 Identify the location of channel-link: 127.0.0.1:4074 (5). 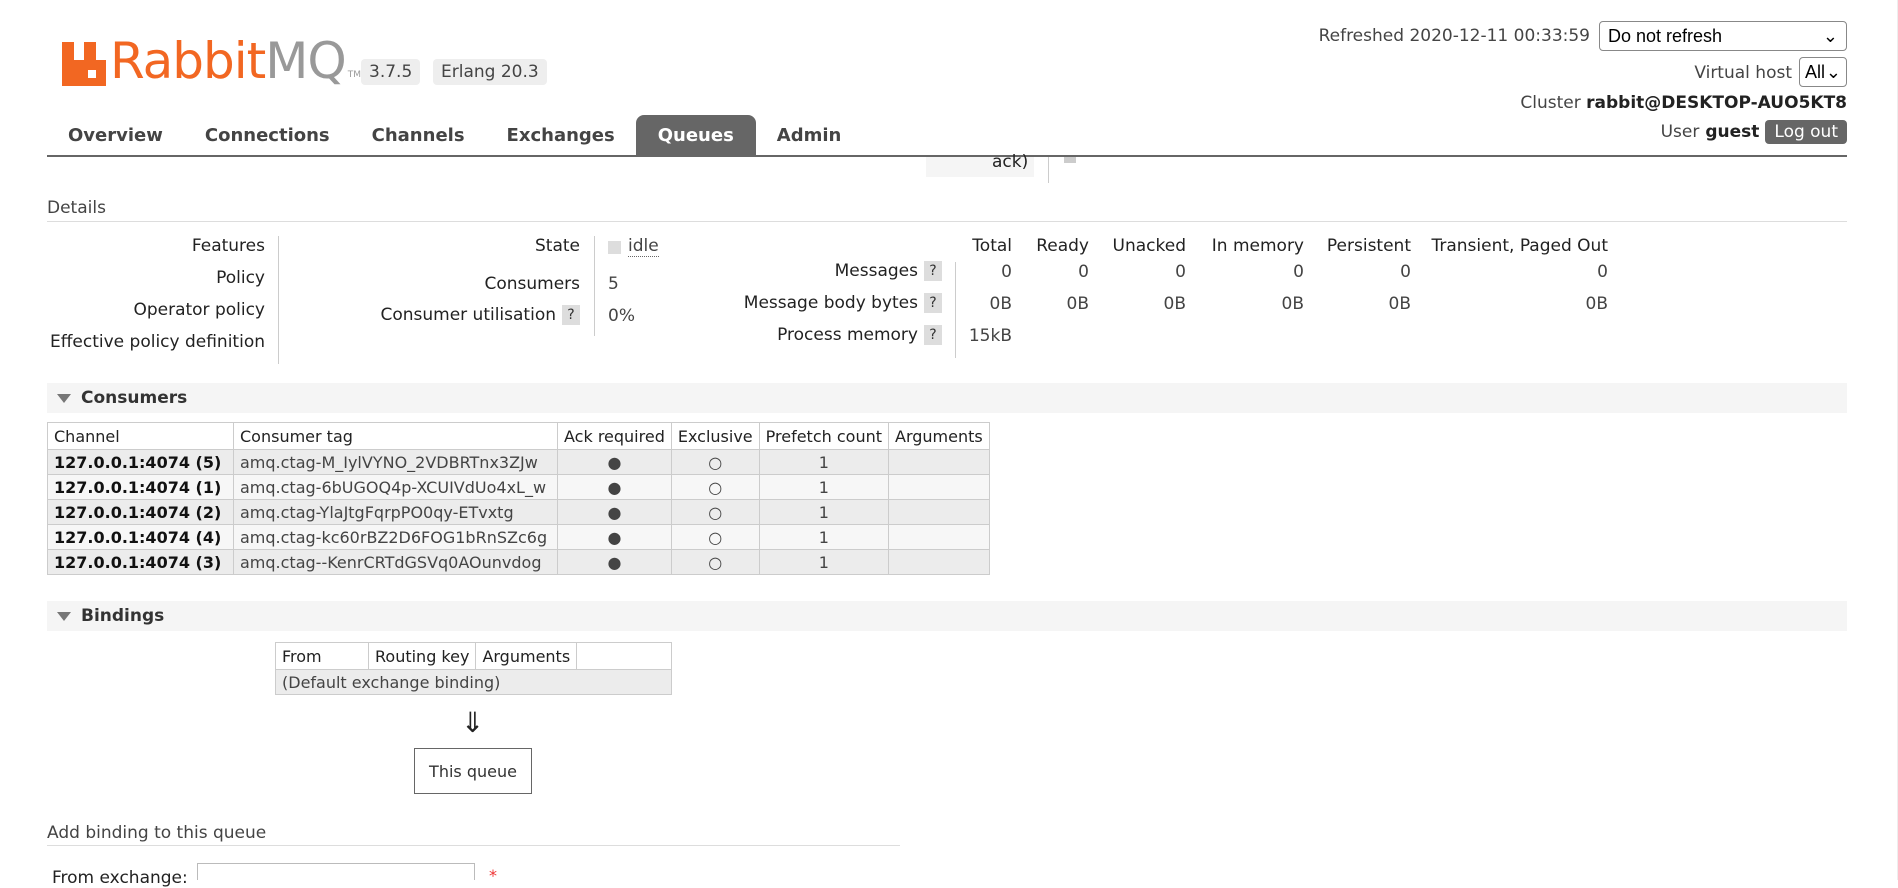
(140, 462).